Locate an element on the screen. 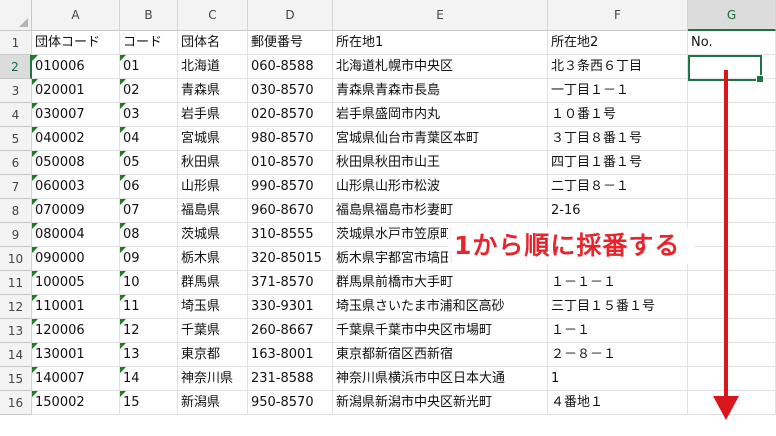  table-cell: 120006 is located at coordinates (76, 331).